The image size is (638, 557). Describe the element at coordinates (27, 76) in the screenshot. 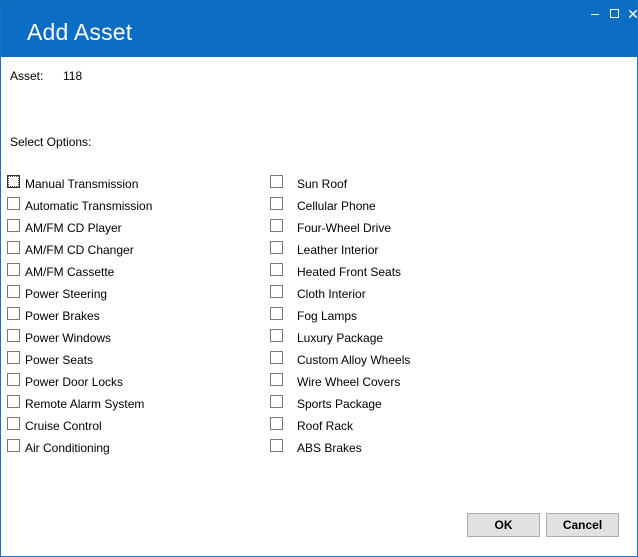

I see `asset-label: Asset:` at that location.